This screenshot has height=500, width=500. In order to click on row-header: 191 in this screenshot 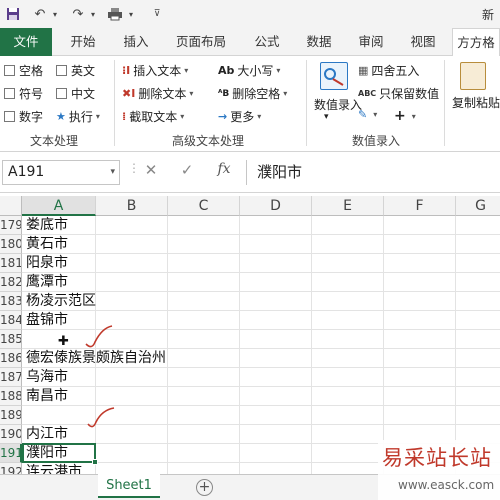, I will do `click(11, 453)`.